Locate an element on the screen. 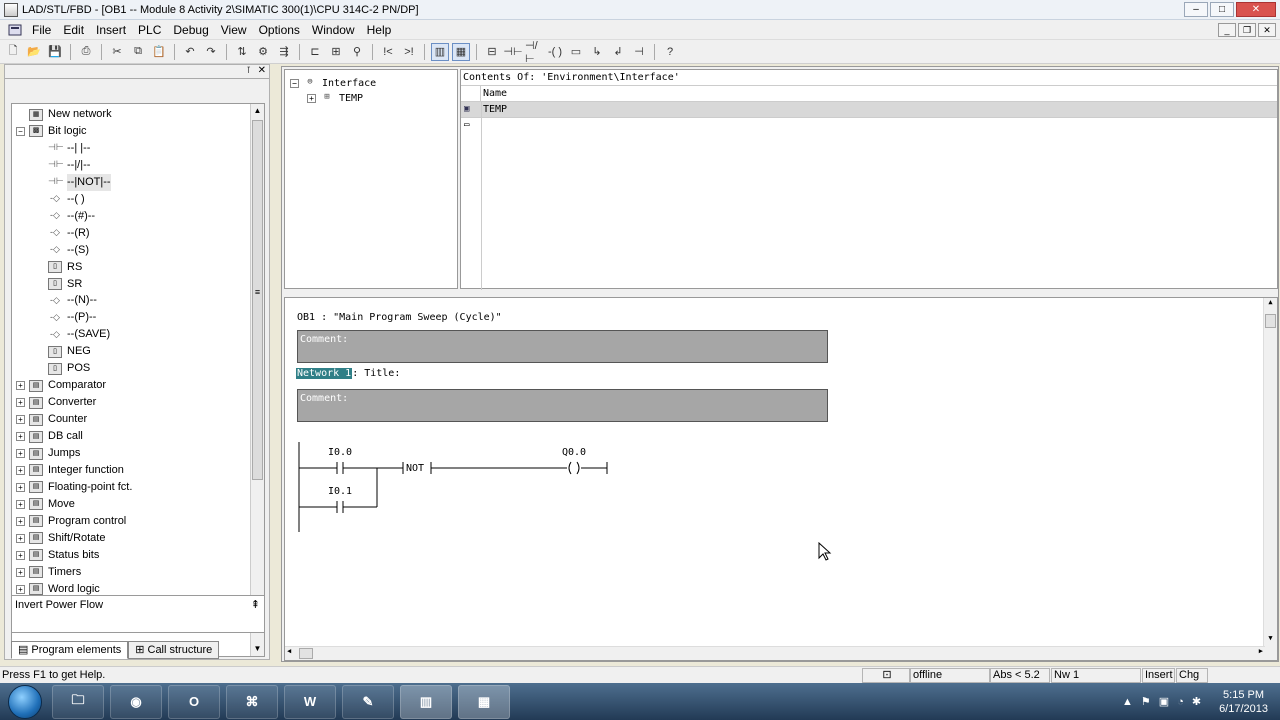 This screenshot has height=720, width=1280. pdf-icon: ⌘ is located at coordinates (252, 701).